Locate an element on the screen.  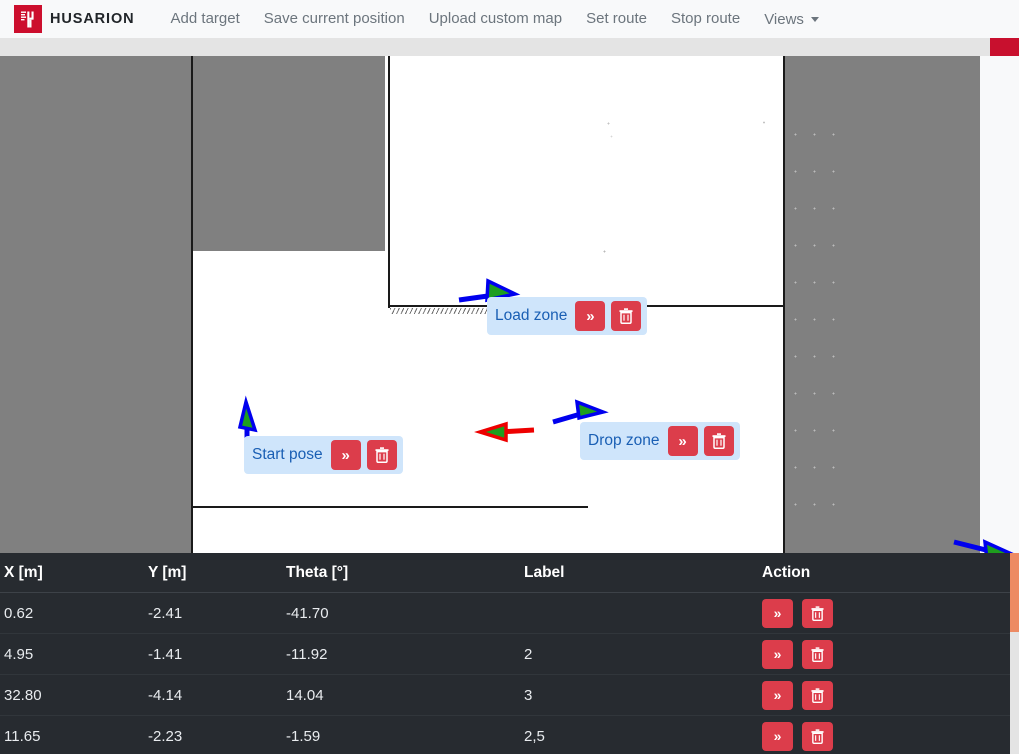
cell-y: -1.41 is located at coordinates (217, 654).